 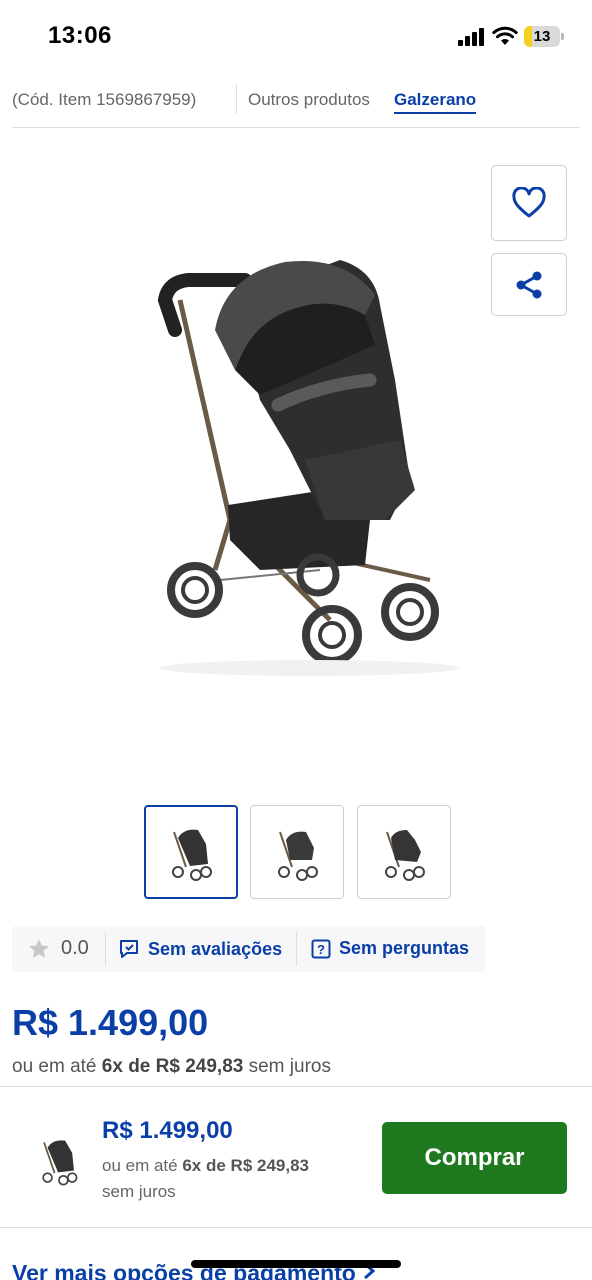 I want to click on installments-prefix: ou em até, so click(x=54, y=1066).